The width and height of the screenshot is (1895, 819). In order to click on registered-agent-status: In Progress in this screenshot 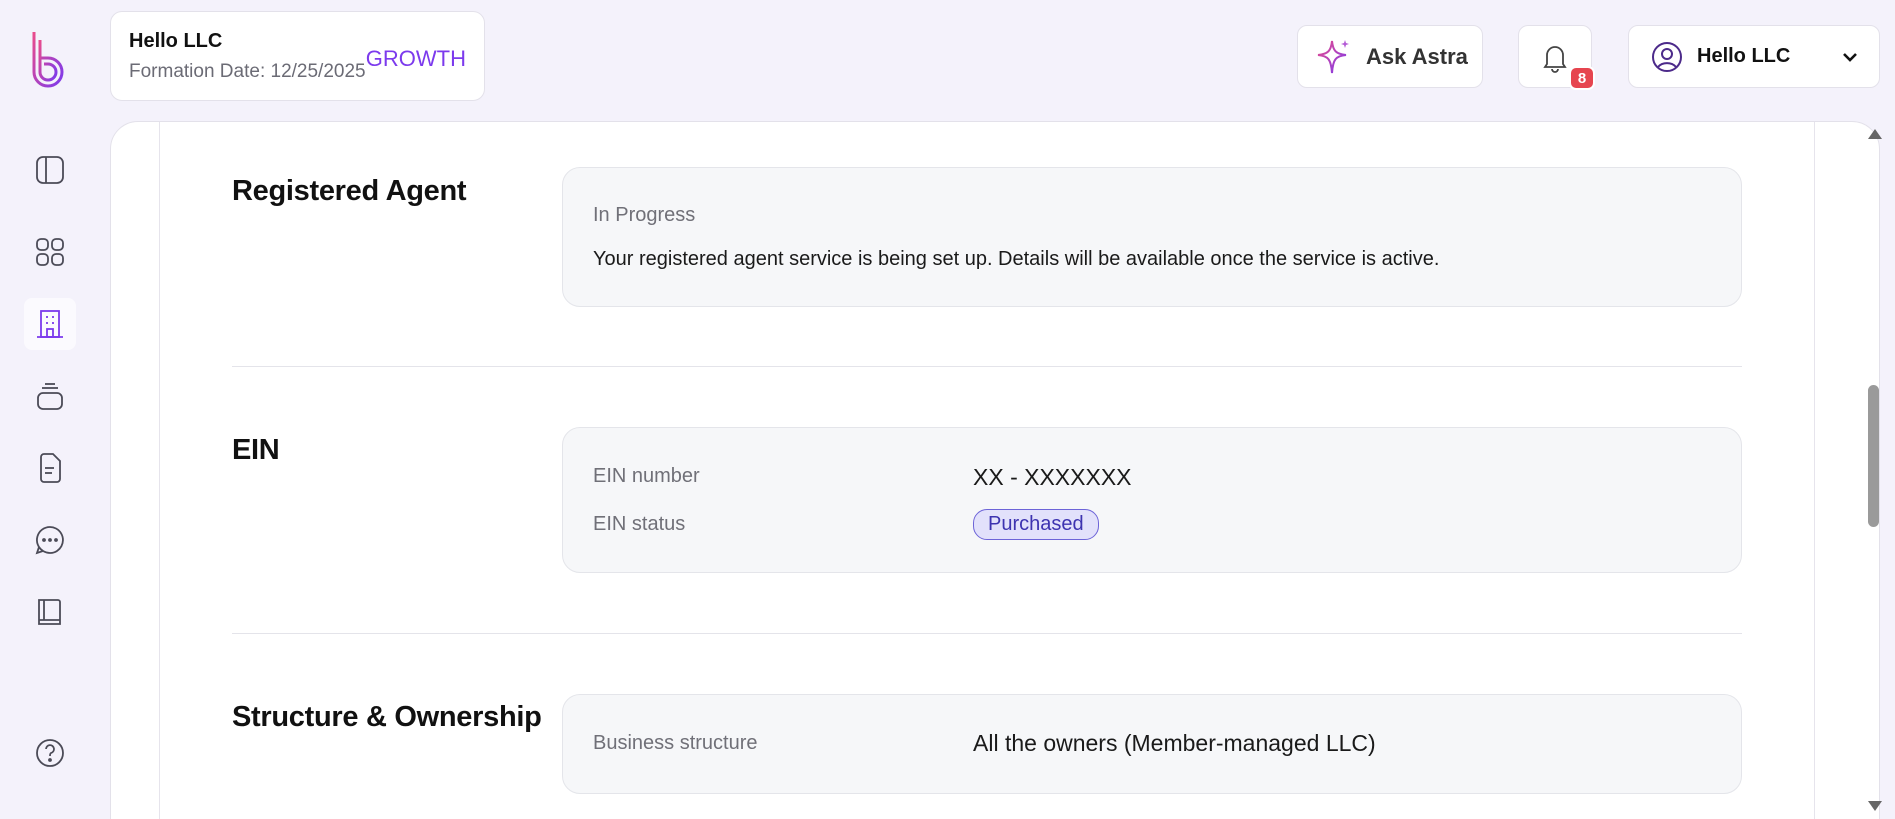, I will do `click(644, 215)`.